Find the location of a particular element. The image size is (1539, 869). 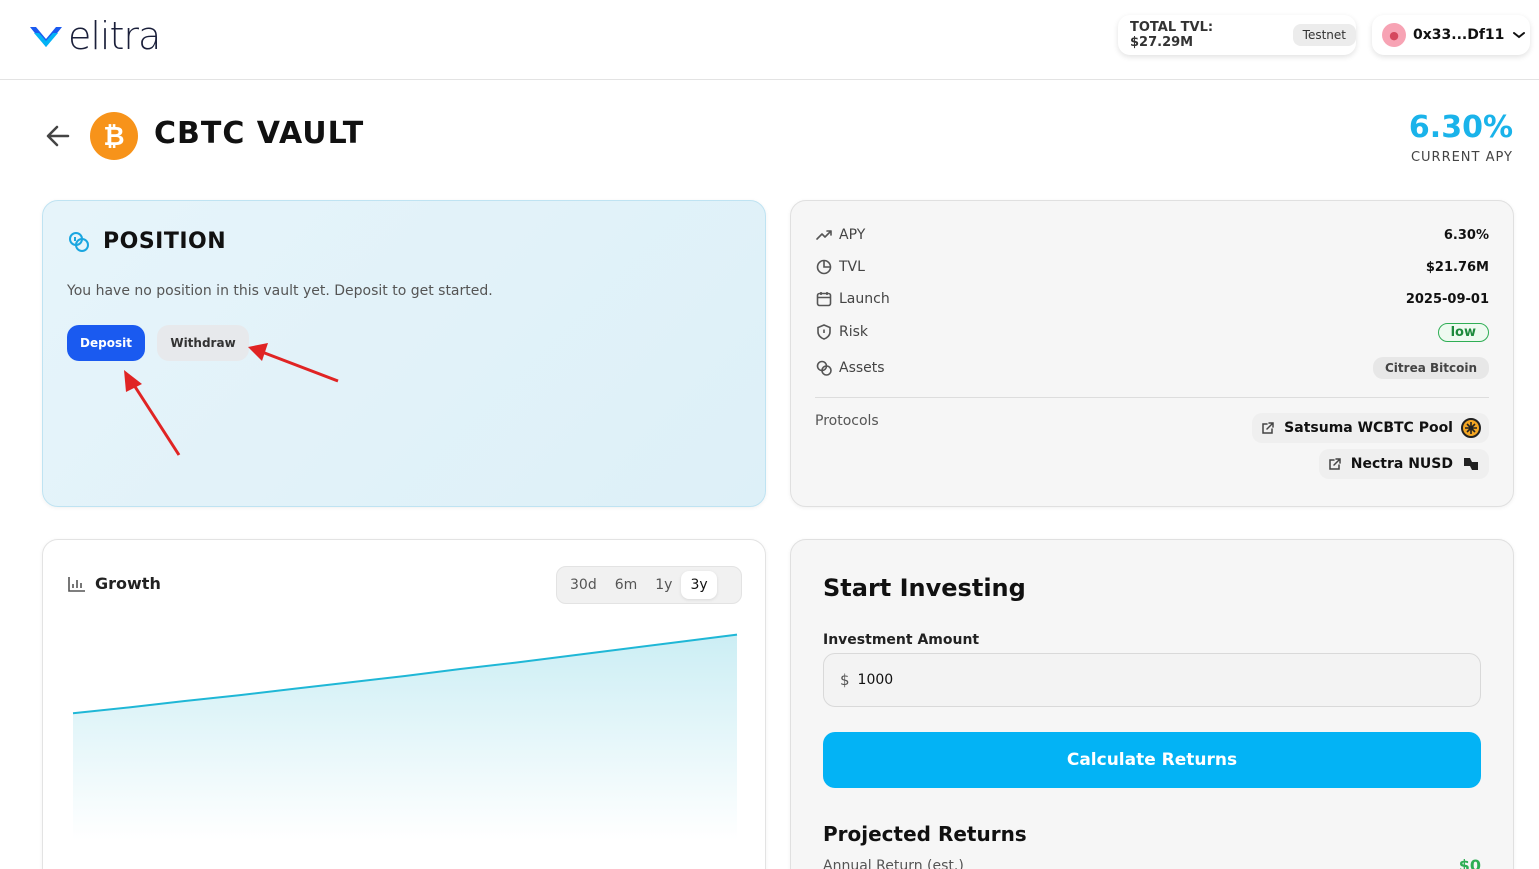

stat-row-tvl: TVL $21.76M is located at coordinates (1152, 267).